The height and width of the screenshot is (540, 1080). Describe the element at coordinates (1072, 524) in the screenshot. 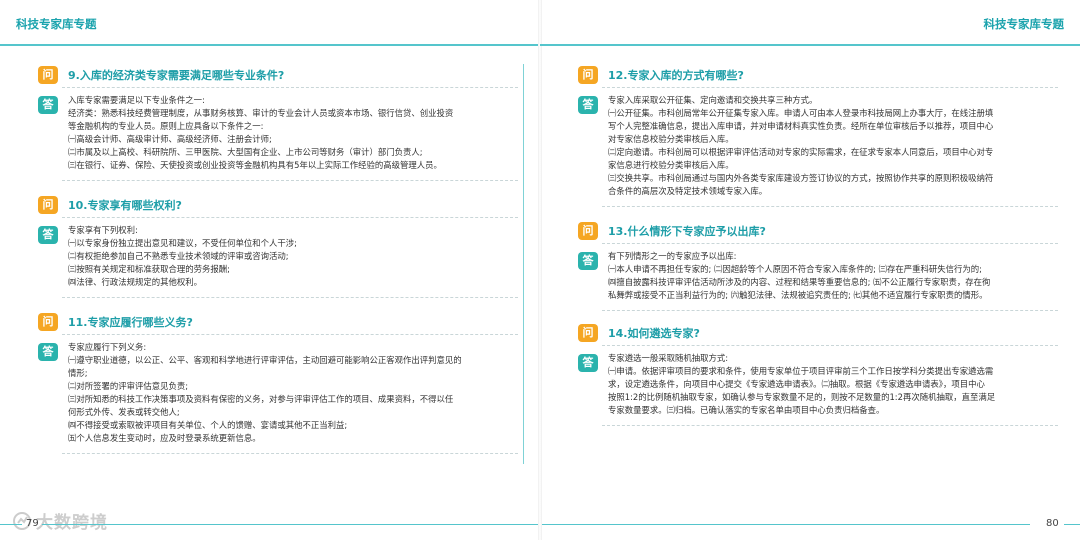

I see `footer-rule-right` at that location.